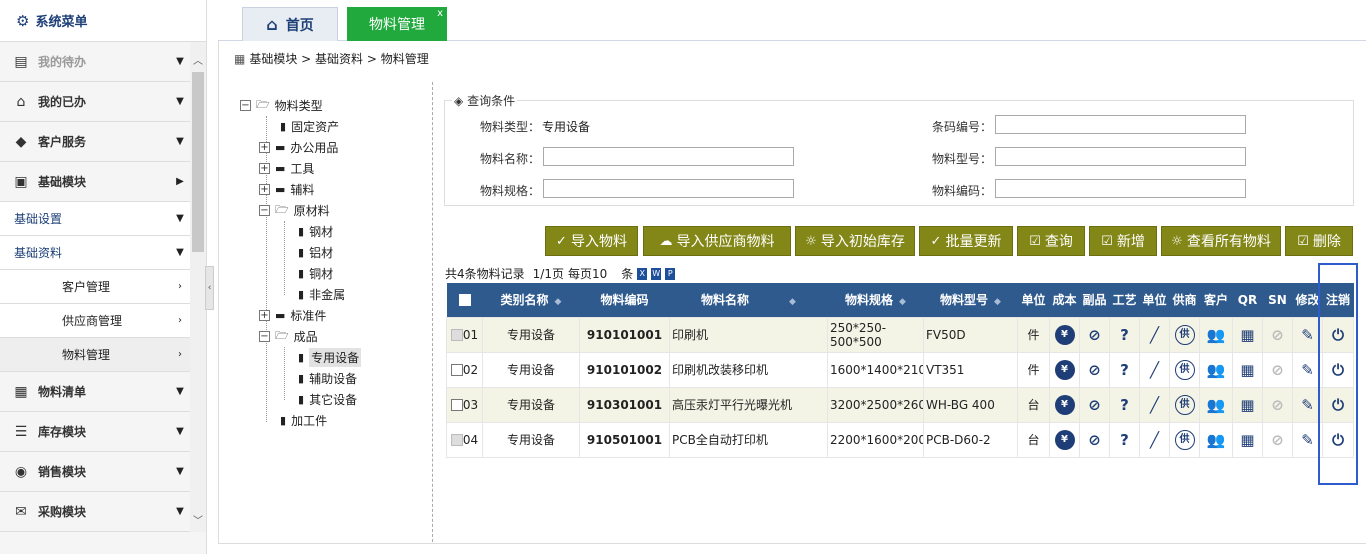  I want to click on tree-node-raw-materials: − 🗁 原材料, so click(294, 210).